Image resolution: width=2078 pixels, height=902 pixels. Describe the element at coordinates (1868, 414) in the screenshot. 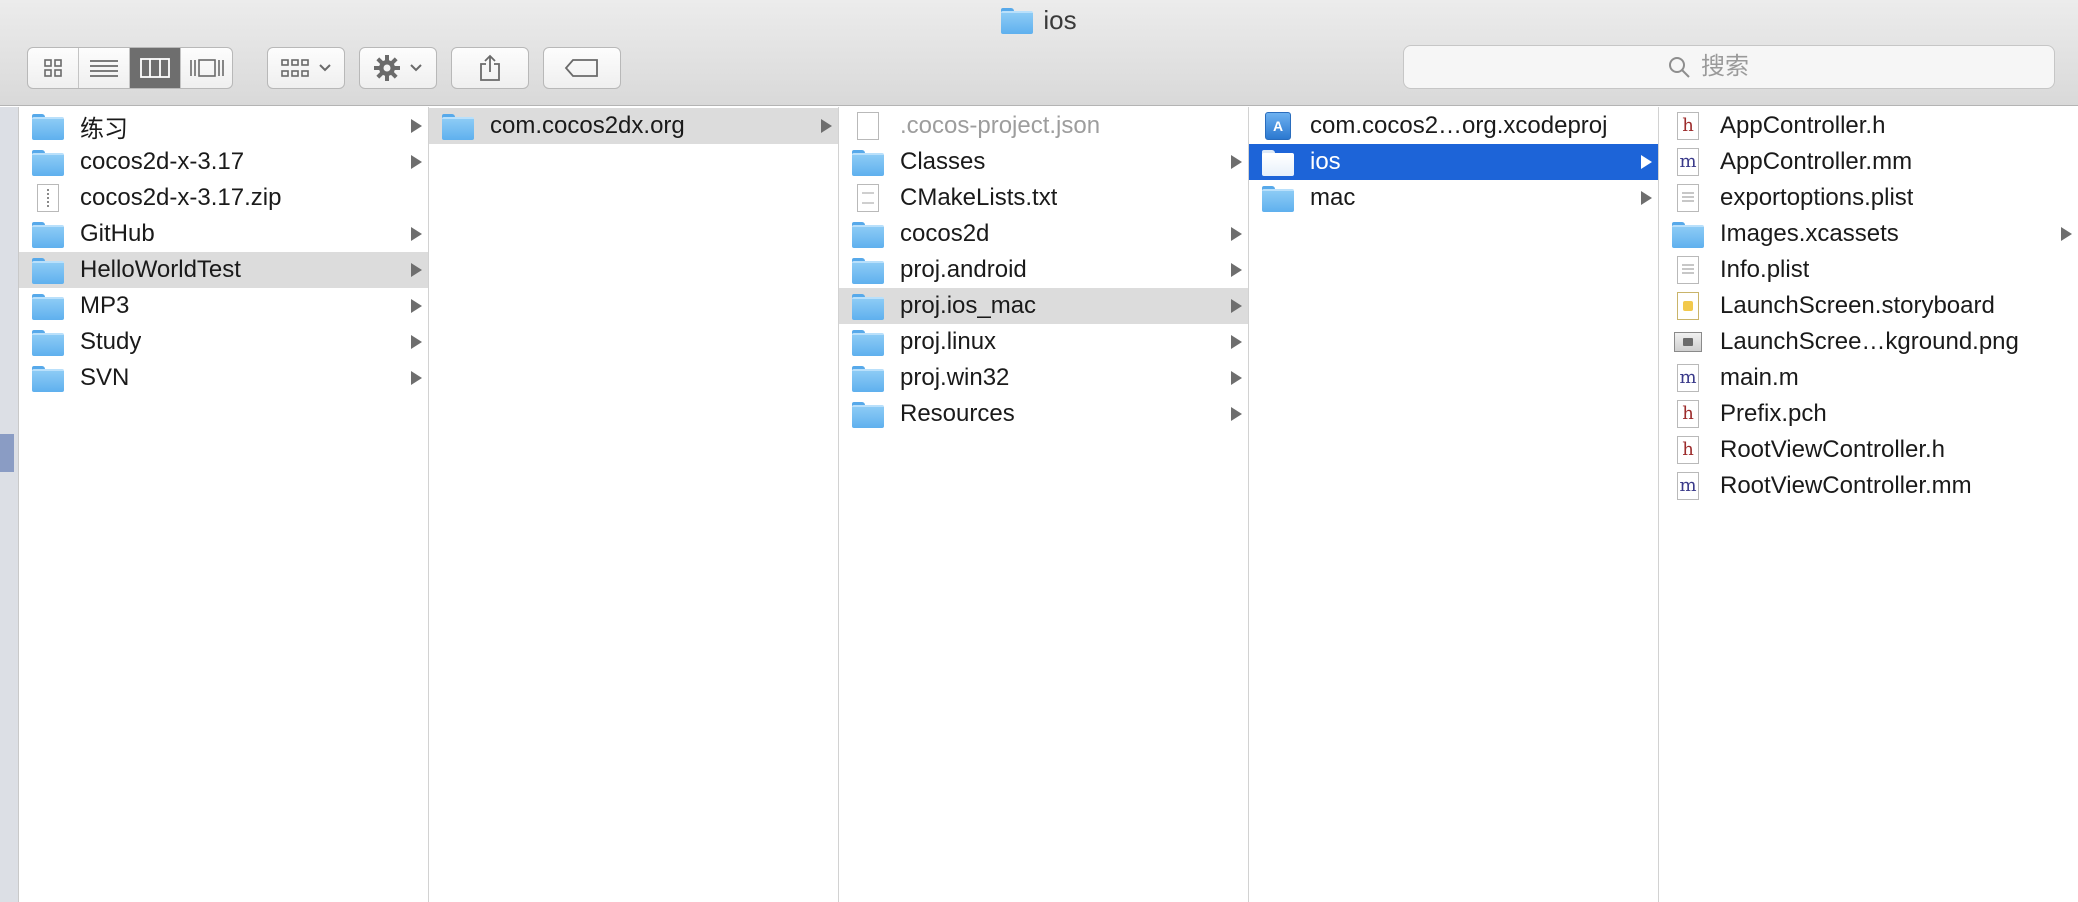

I see `file-row: h Prefix.pch` at that location.